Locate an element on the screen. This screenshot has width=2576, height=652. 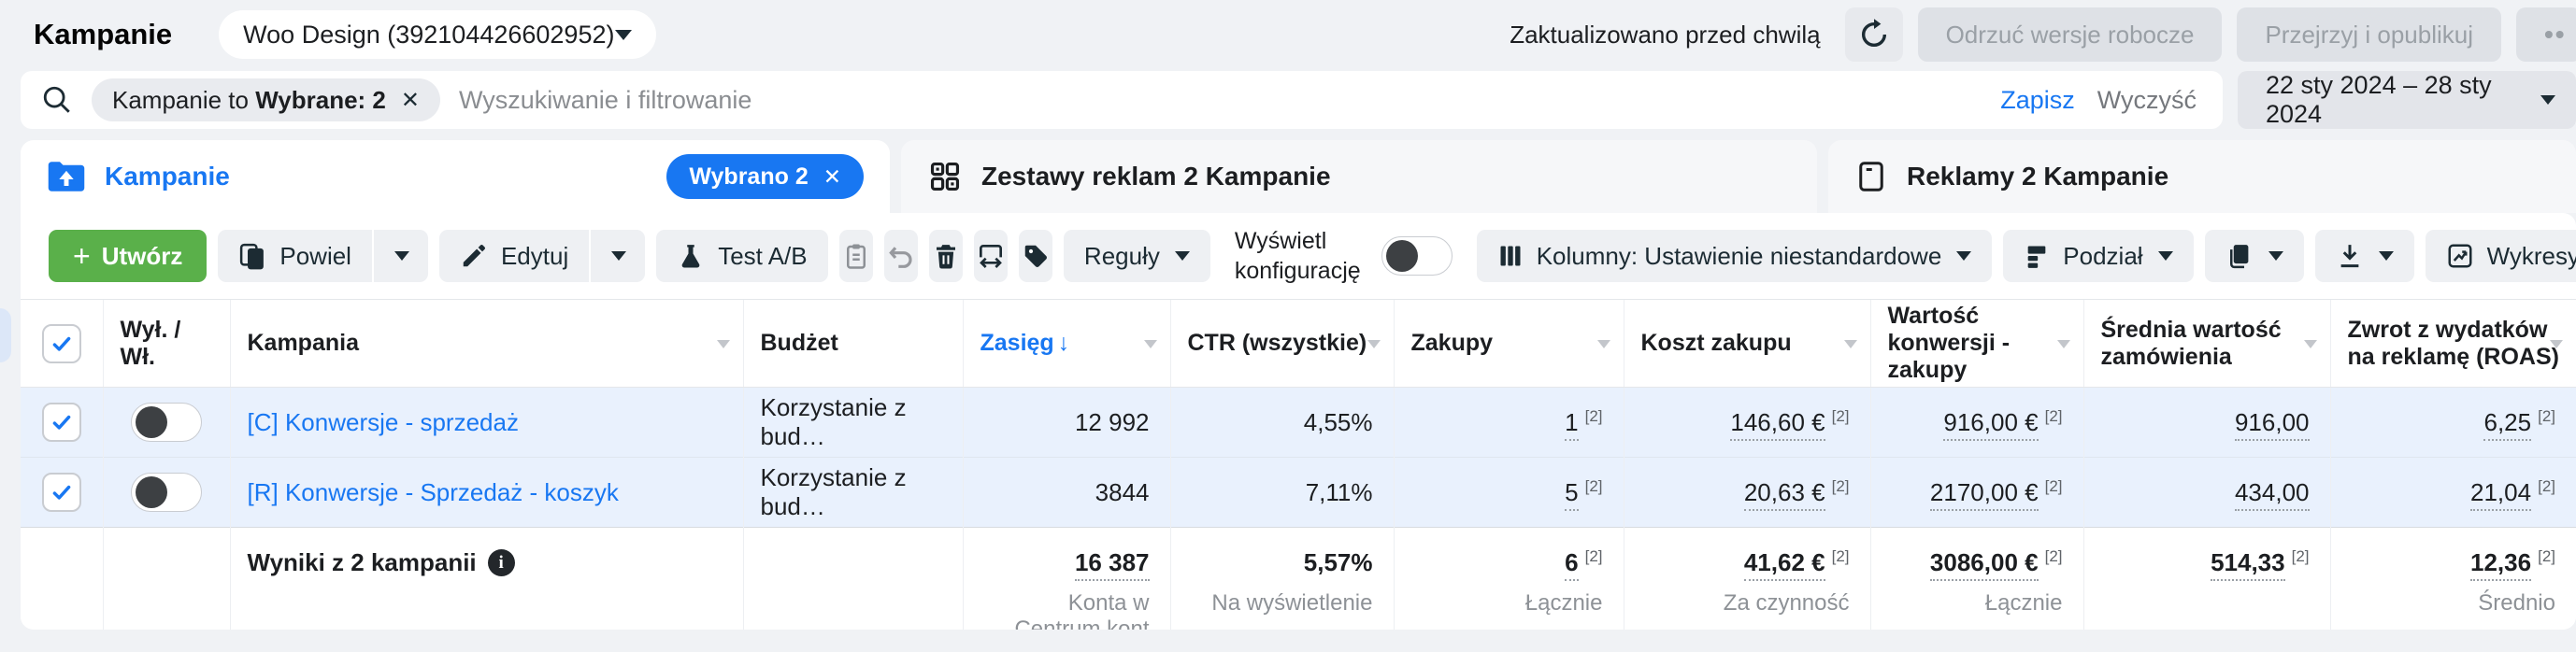
column-header-ctr: CTR (wszystkie) is located at coordinates (1281, 343).